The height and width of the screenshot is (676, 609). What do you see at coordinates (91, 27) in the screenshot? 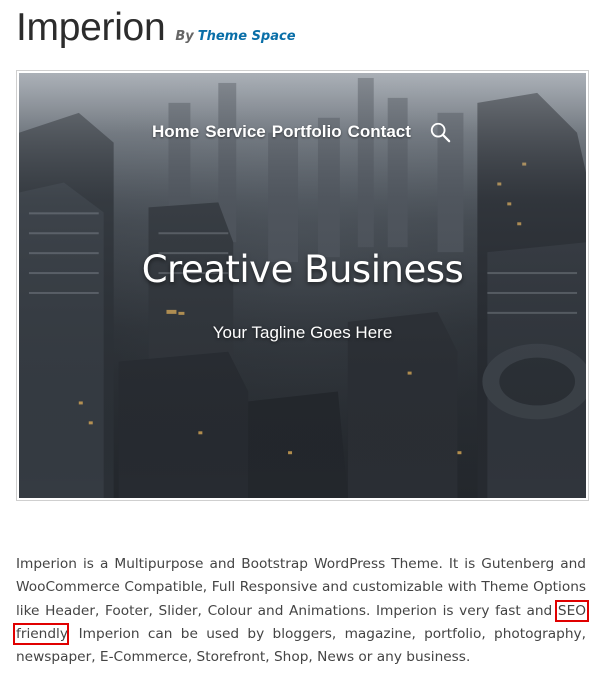
I see `theme-title: Imperion` at bounding box center [91, 27].